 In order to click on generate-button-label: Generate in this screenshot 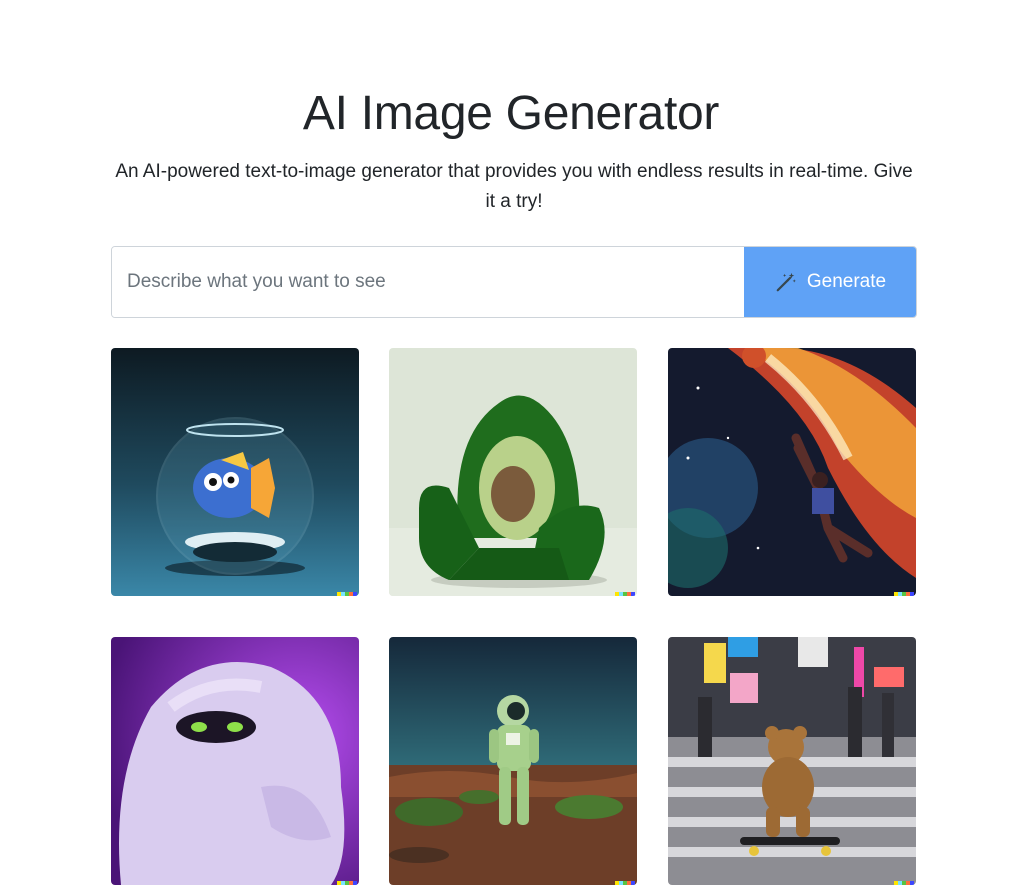, I will do `click(846, 281)`.